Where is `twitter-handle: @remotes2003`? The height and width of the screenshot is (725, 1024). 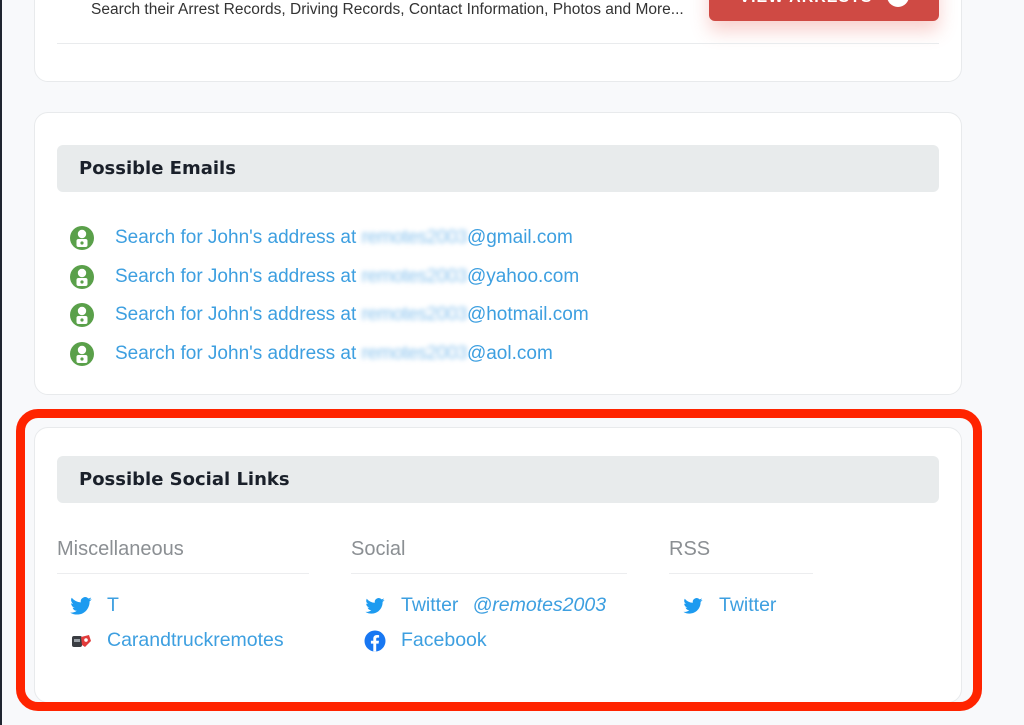 twitter-handle: @remotes2003 is located at coordinates (539, 605).